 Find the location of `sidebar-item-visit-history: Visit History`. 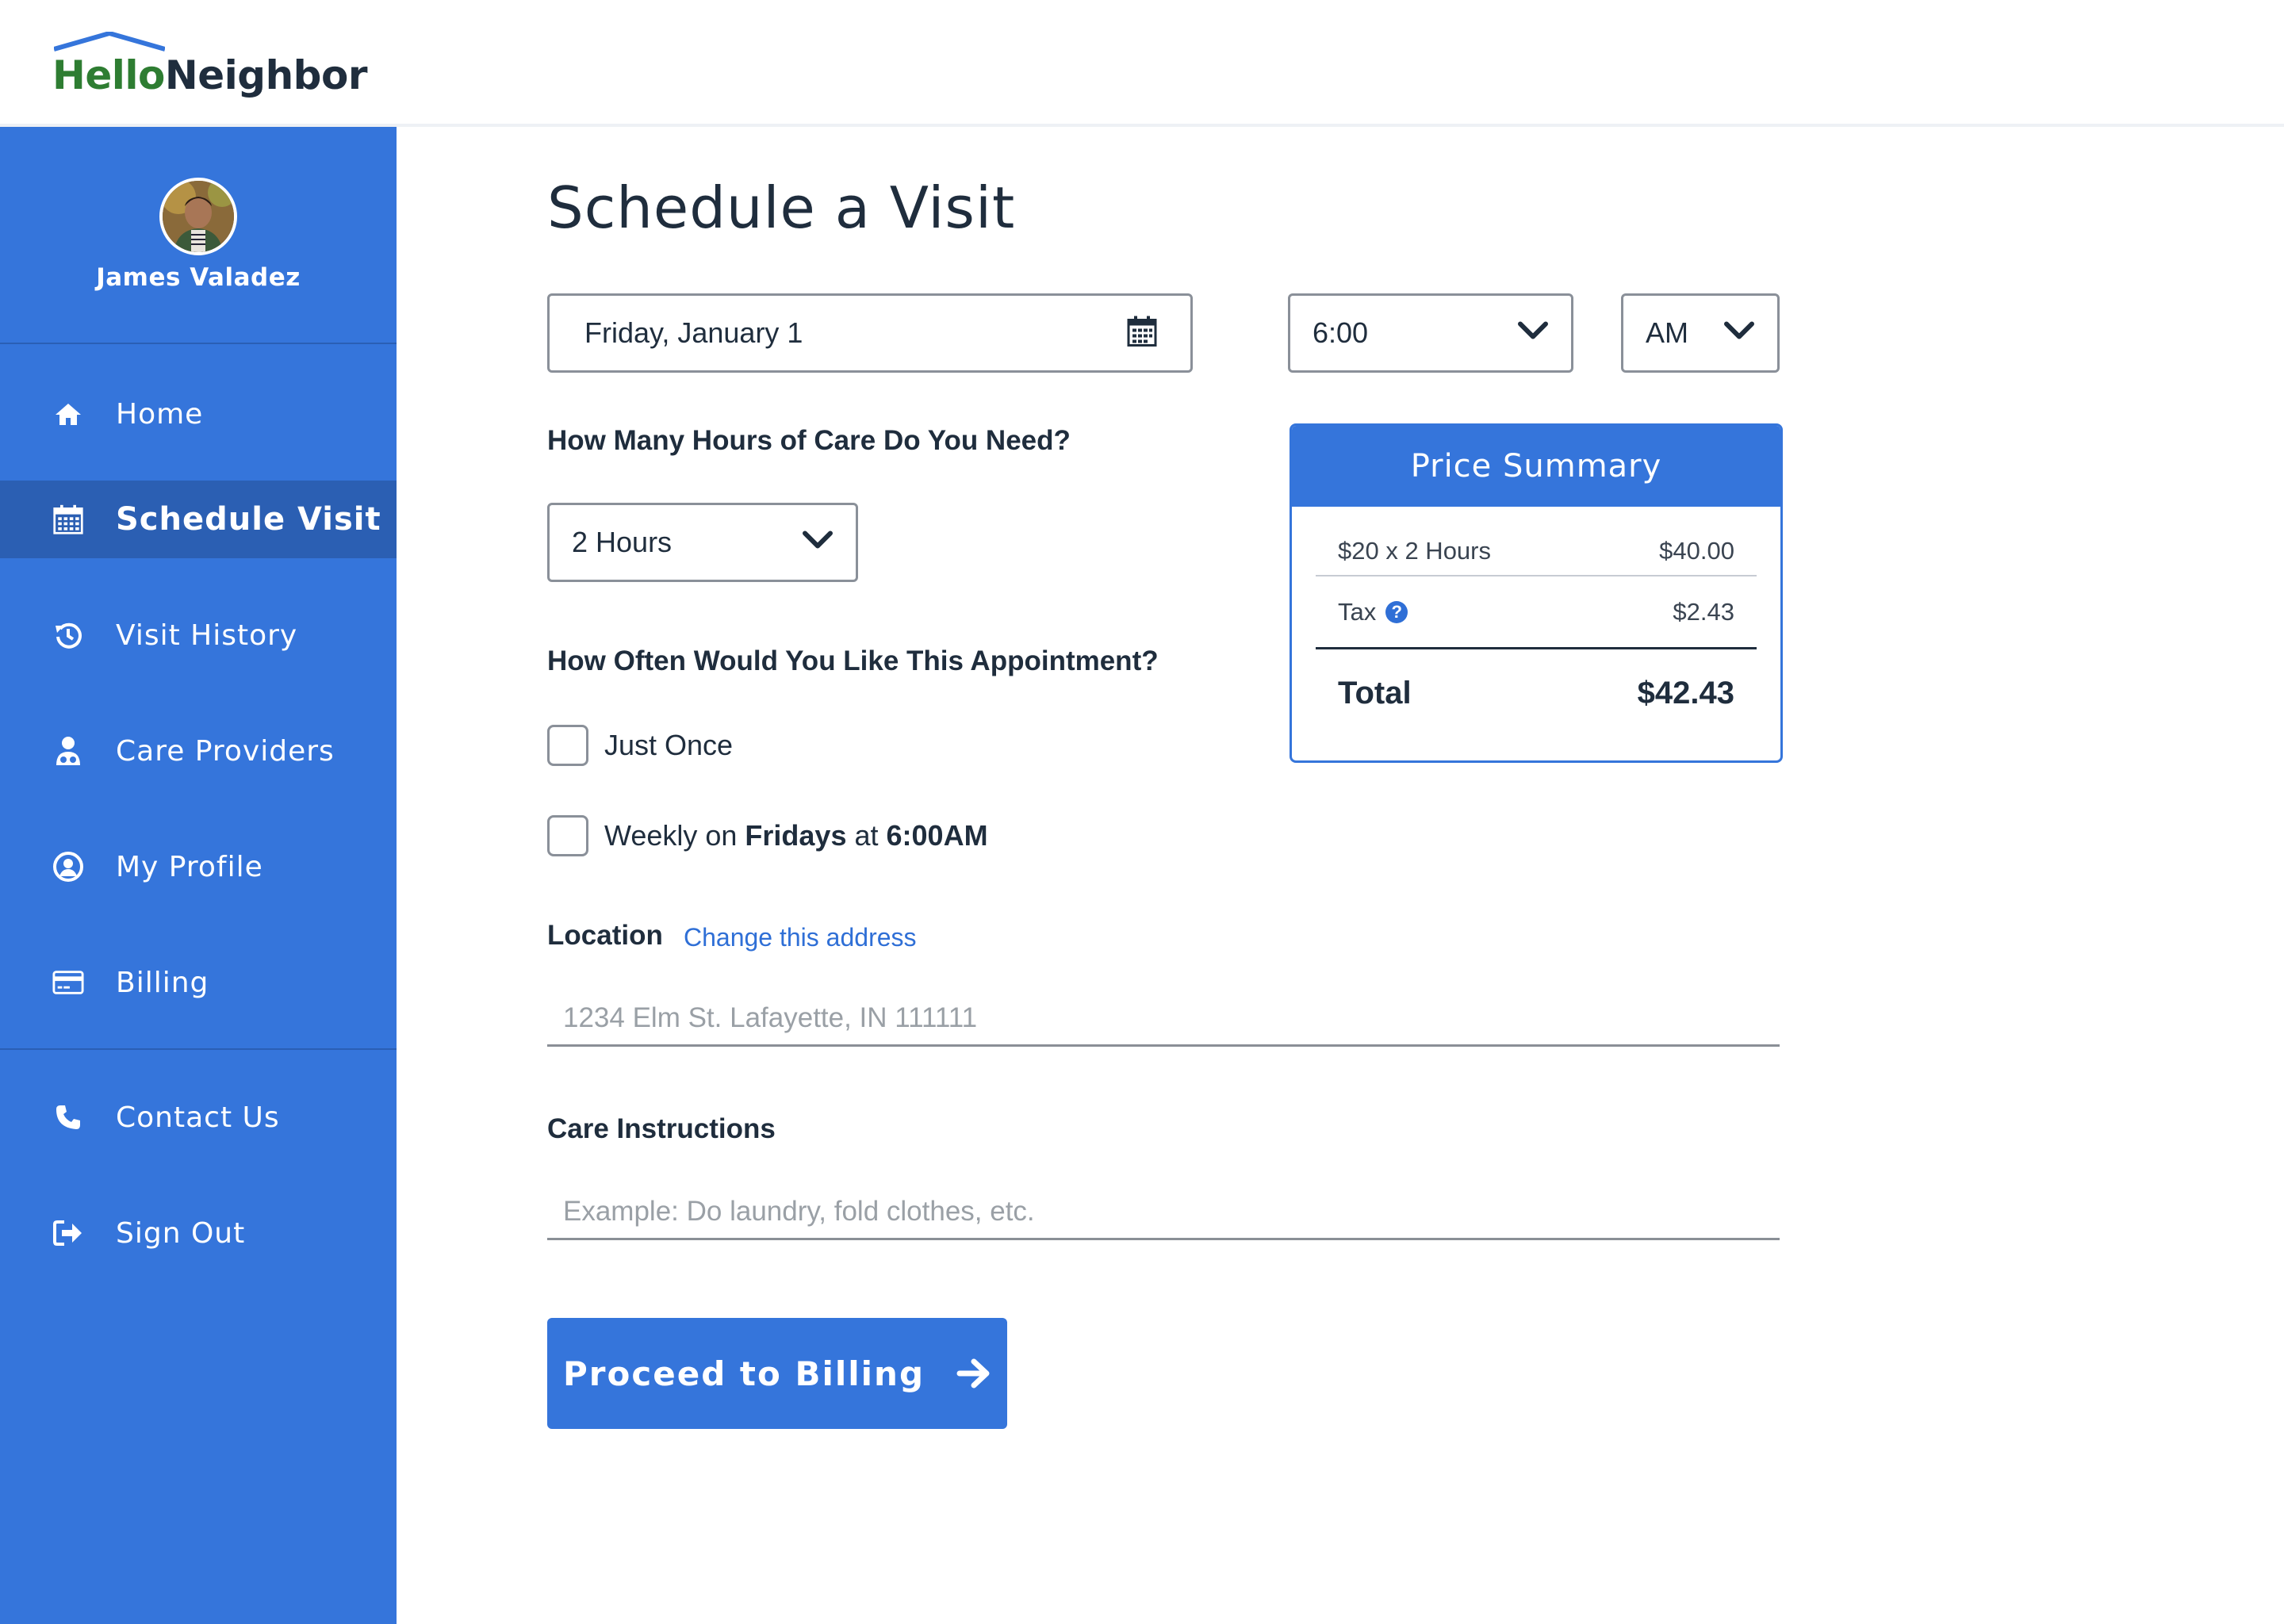

sidebar-item-visit-history: Visit History is located at coordinates (198, 635).